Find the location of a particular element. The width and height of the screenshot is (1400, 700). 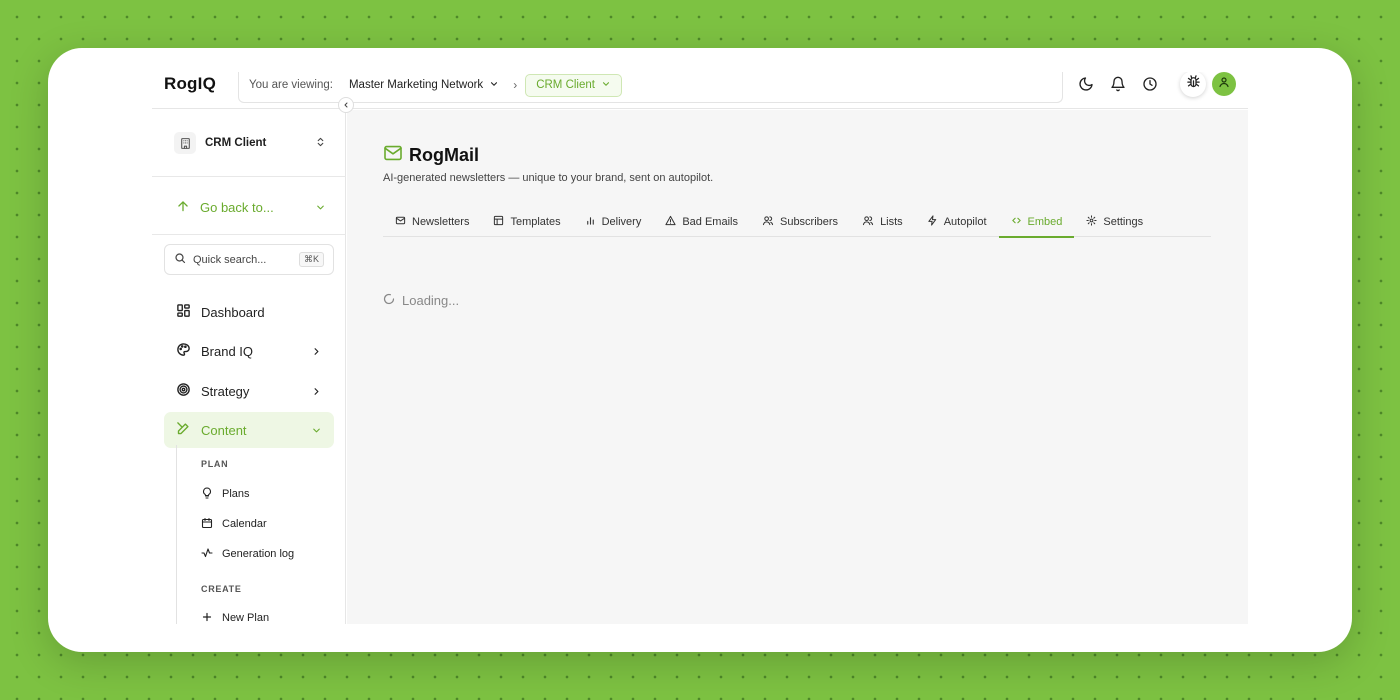

section-label-plan: PLAN is located at coordinates (215, 464).